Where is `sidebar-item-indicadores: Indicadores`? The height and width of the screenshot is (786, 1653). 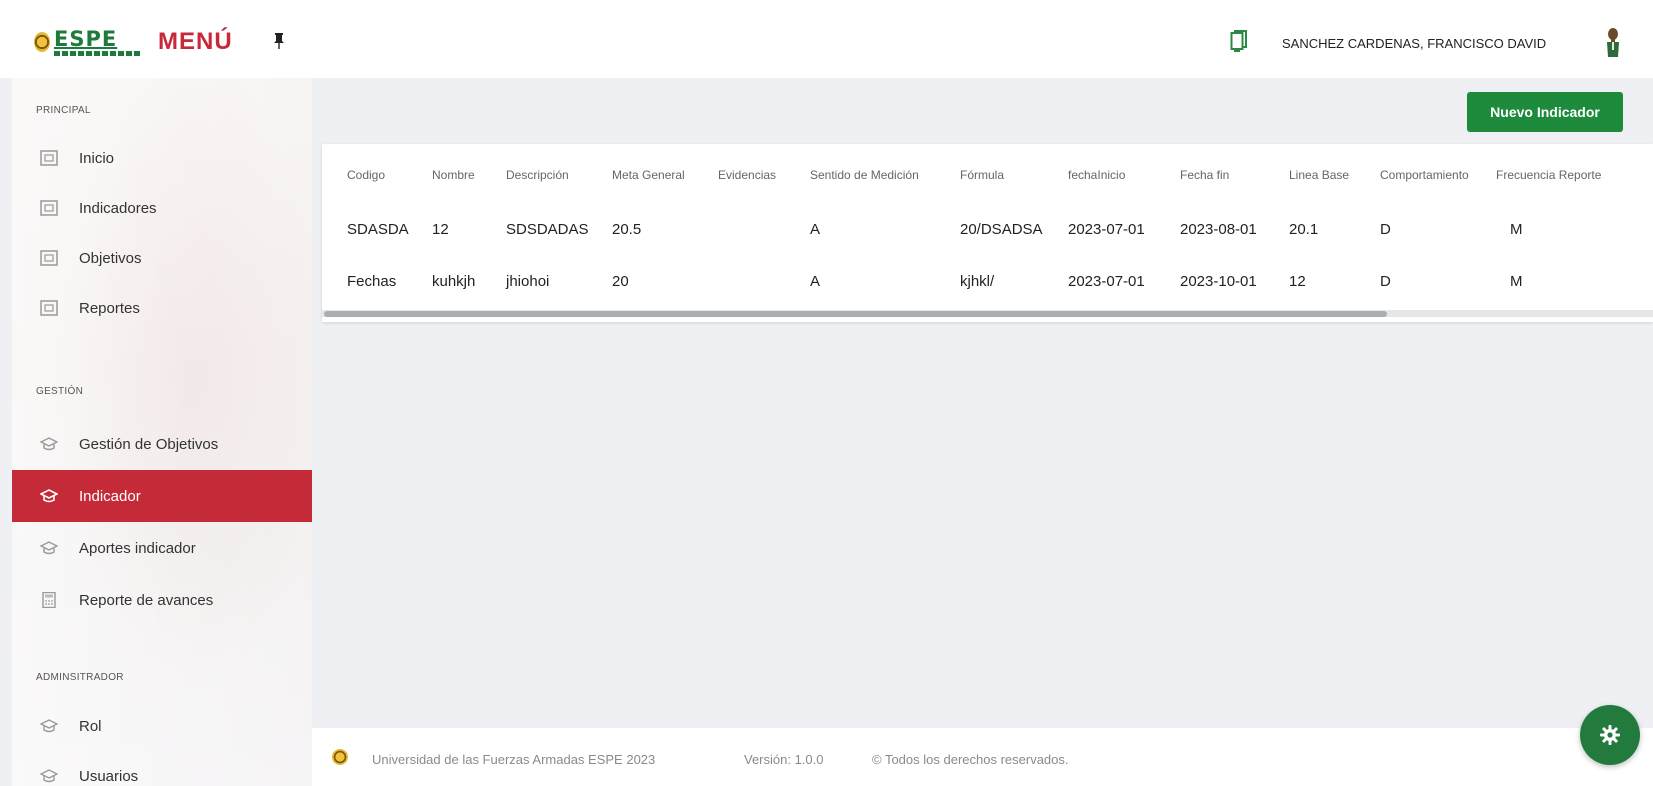 sidebar-item-indicadores: Indicadores is located at coordinates (162, 208).